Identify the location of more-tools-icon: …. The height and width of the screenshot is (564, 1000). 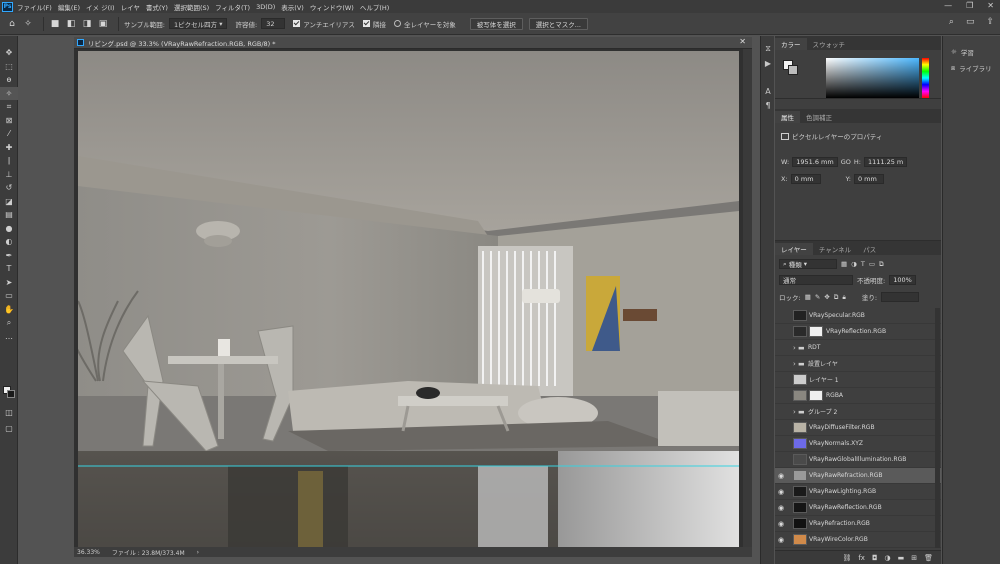
(9, 337).